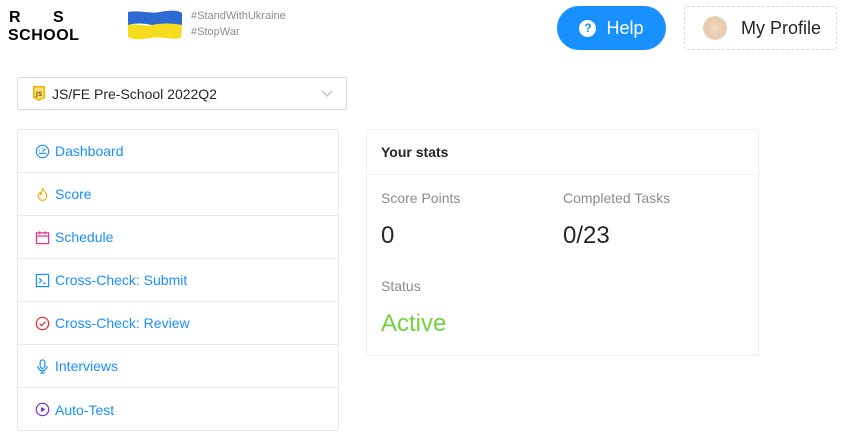 This screenshot has width=843, height=433. Describe the element at coordinates (413, 308) in the screenshot. I see `status-stat: Status Active` at that location.